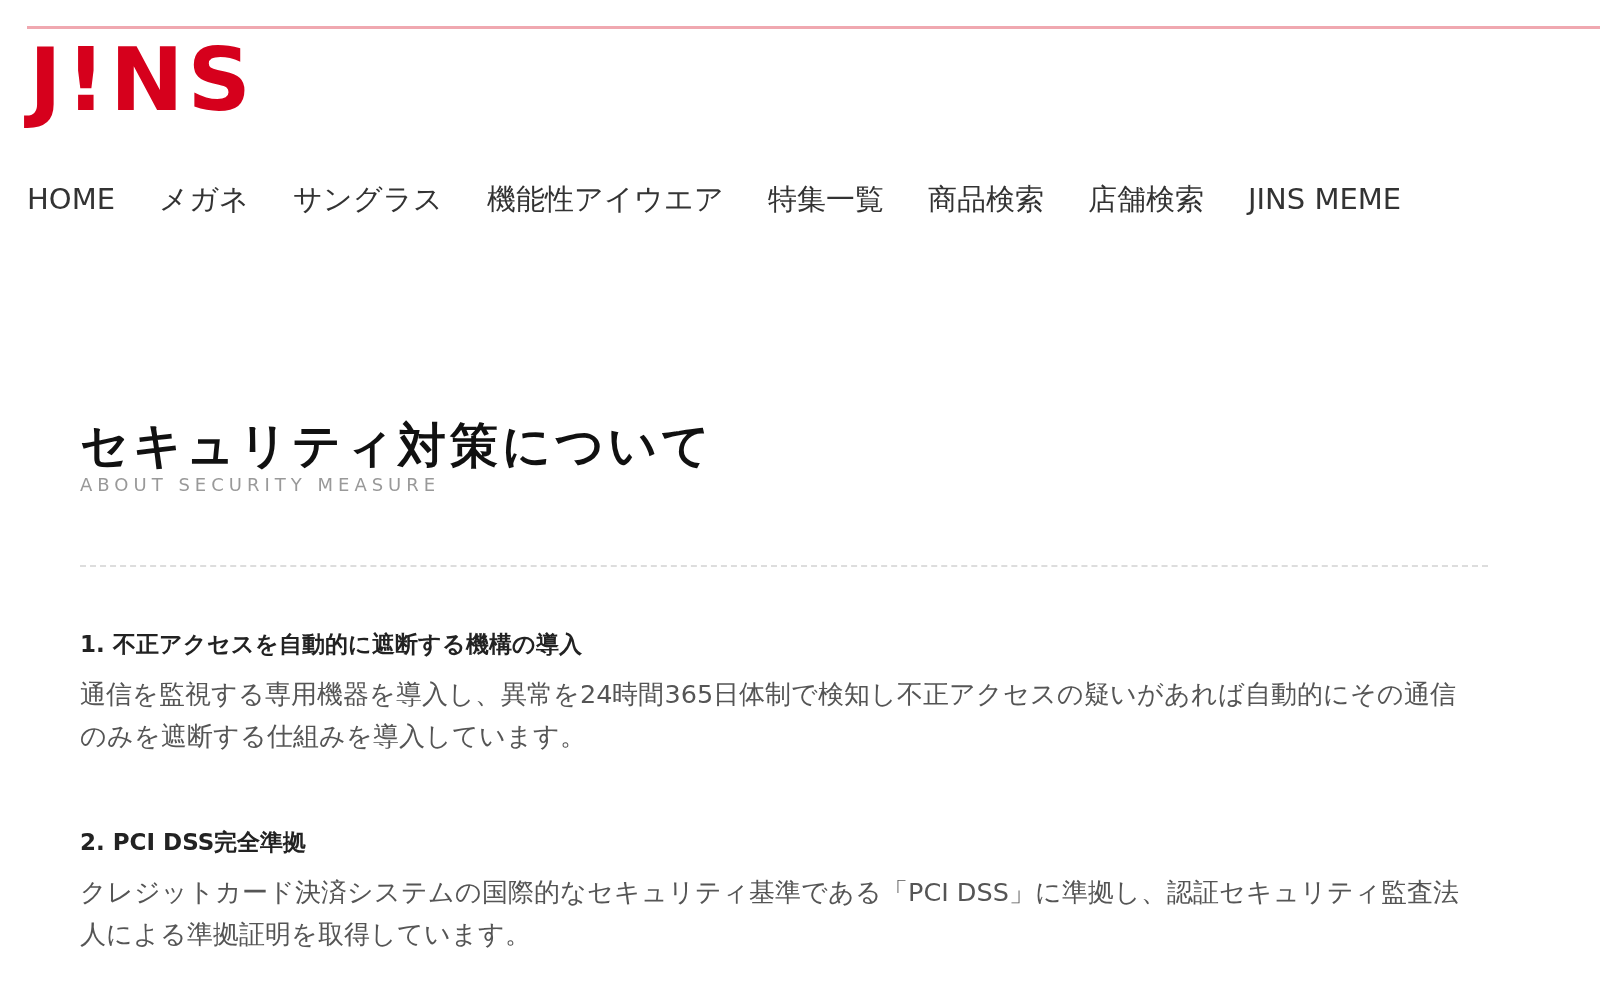  Describe the element at coordinates (986, 199) in the screenshot. I see `nav-link: 商品検索` at that location.